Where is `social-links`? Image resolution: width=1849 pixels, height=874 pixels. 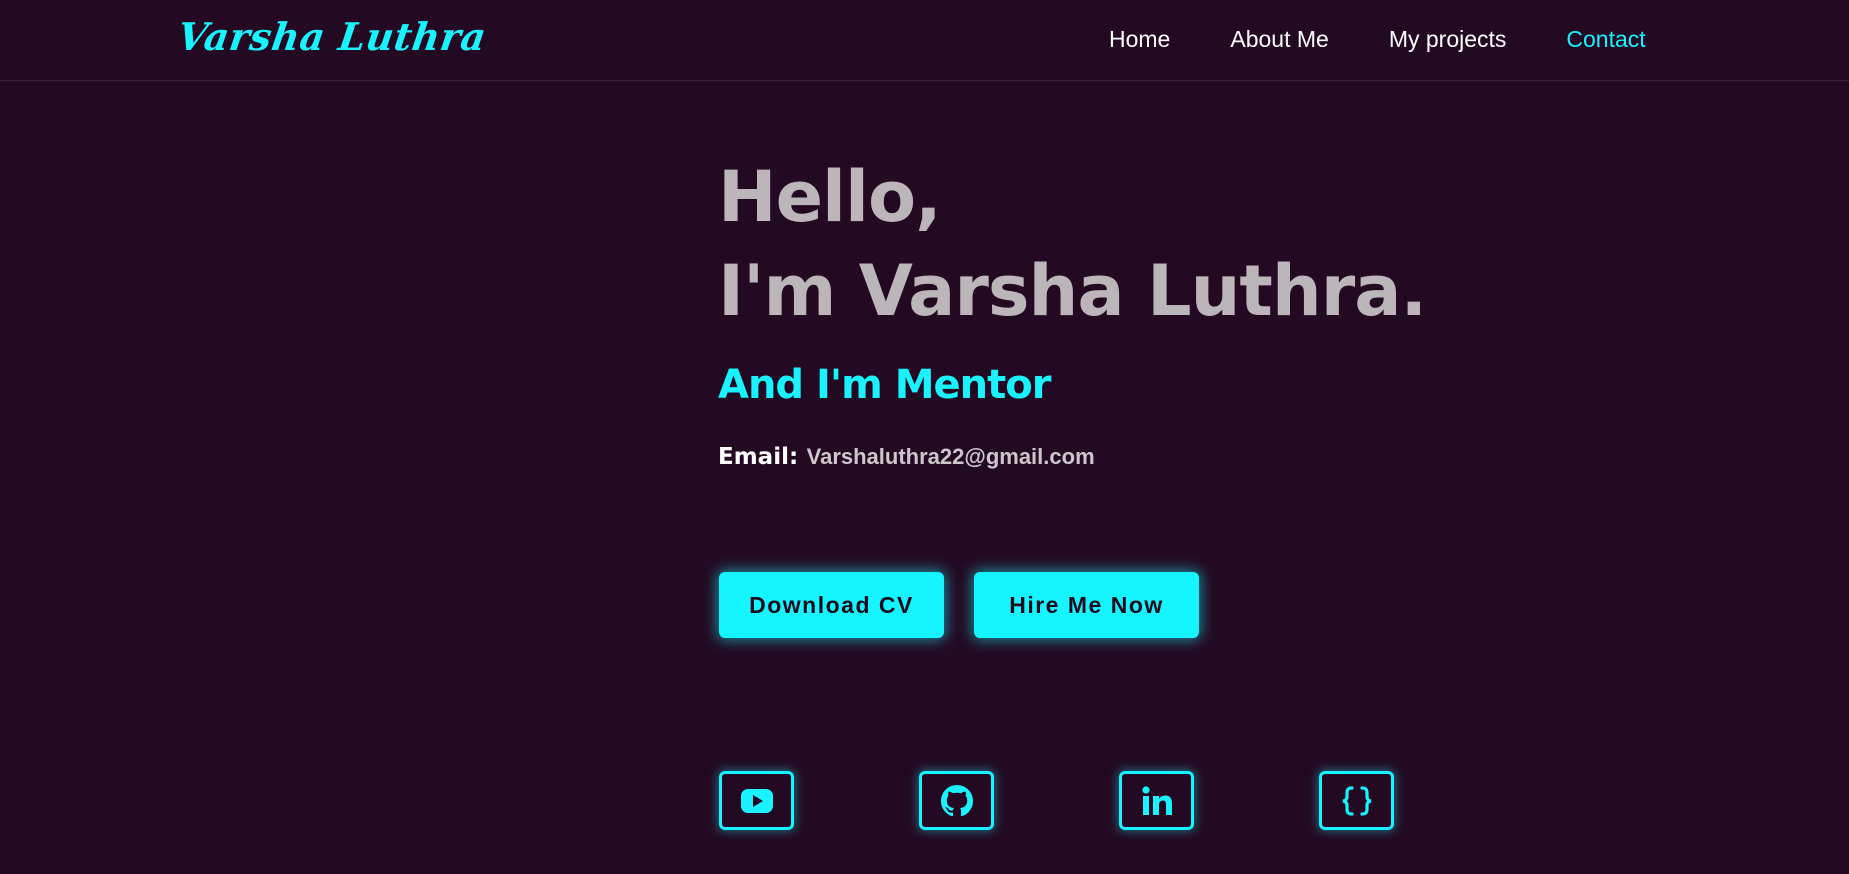
social-links is located at coordinates (1056, 800).